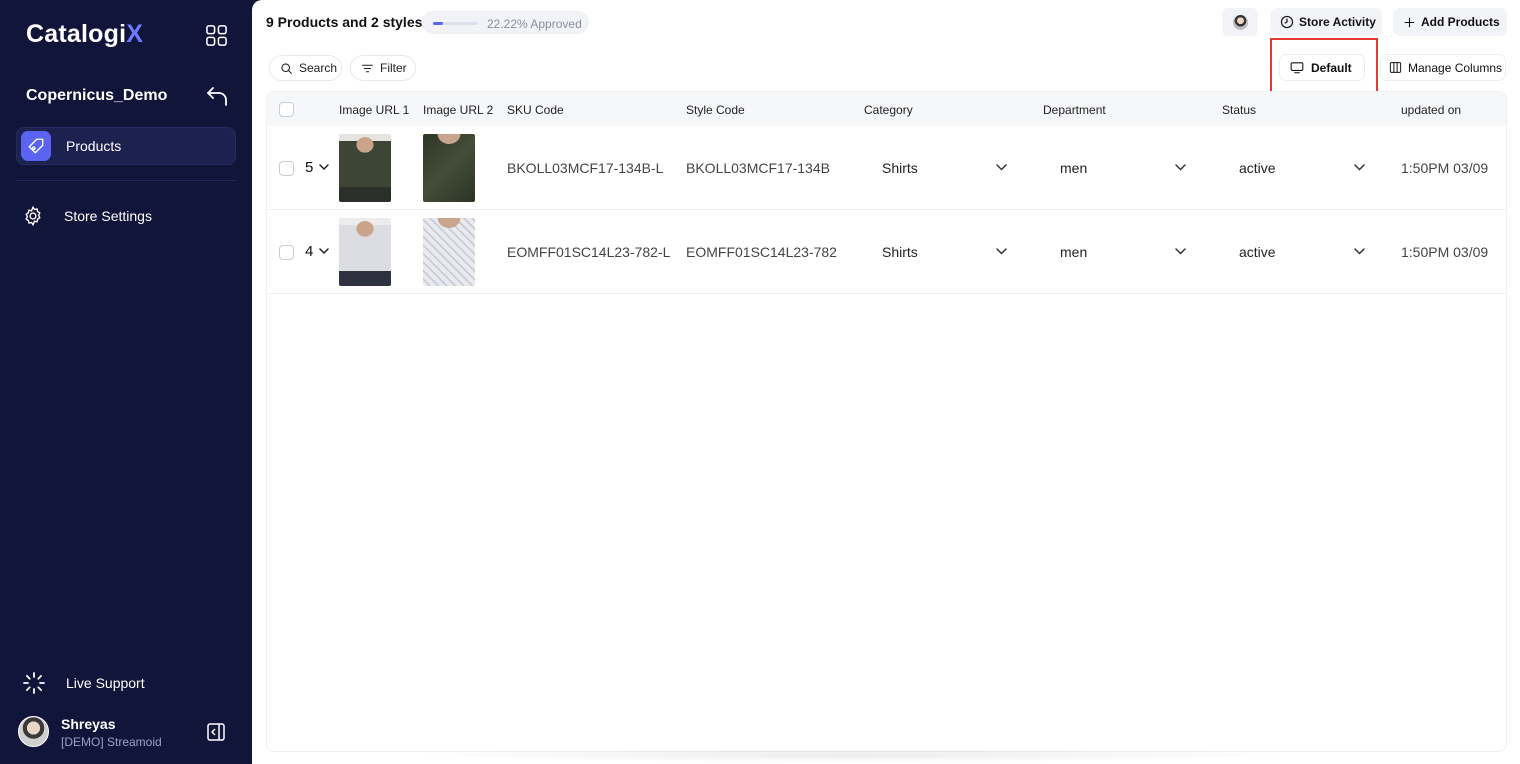  Describe the element at coordinates (715, 110) in the screenshot. I see `column-header-style-code: Style Code` at that location.